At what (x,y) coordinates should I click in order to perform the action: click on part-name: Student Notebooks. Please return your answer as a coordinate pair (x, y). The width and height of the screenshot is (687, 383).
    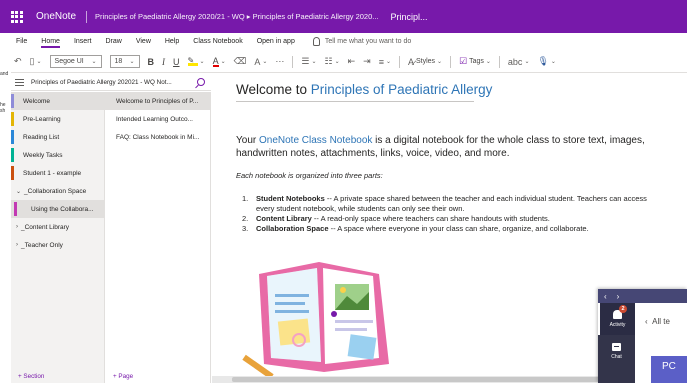
    Looking at the image, I should click on (290, 198).